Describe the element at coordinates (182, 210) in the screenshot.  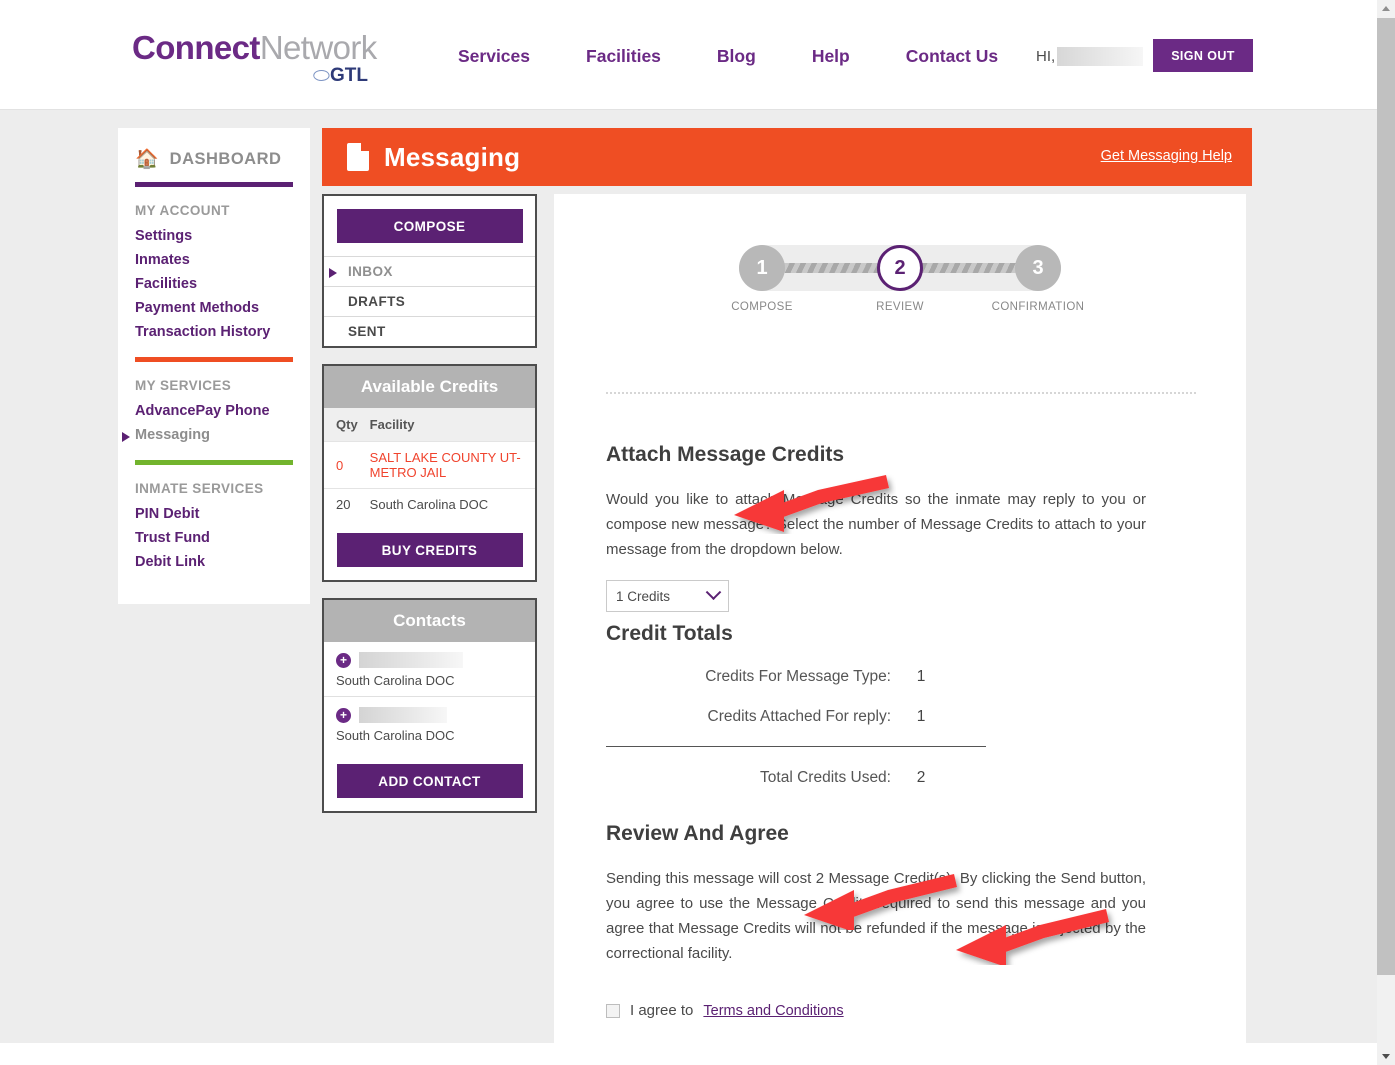
I see `sidebar-group-my-account: MY ACCOUNT` at that location.